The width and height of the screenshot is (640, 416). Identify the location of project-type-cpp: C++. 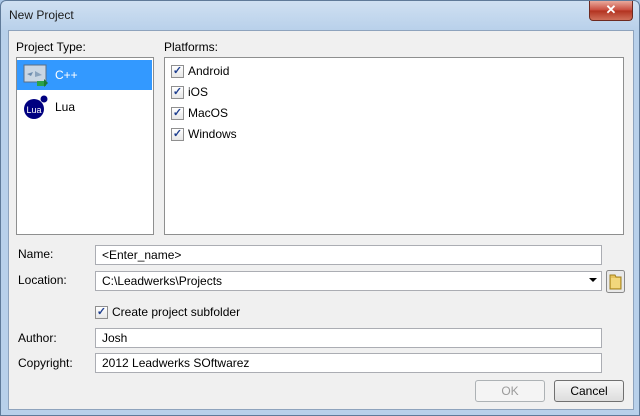
(84, 75).